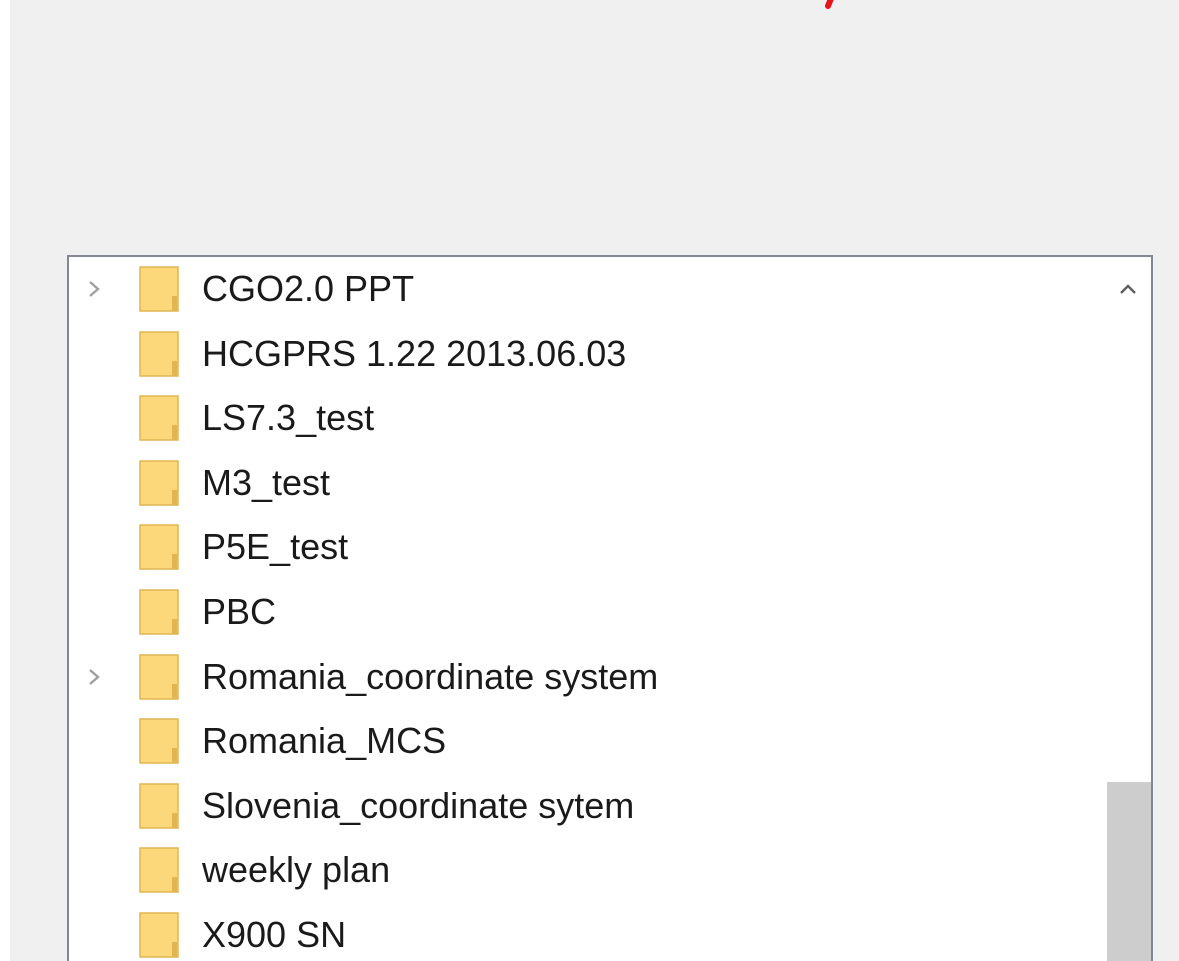 The image size is (1179, 961). I want to click on tree-item-label: Slovenia_coordinate sytem, so click(418, 805).